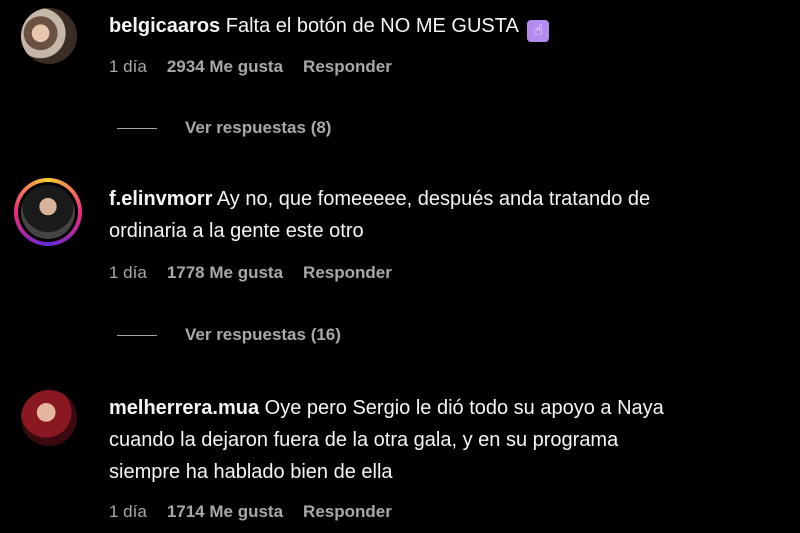 Image resolution: width=800 pixels, height=533 pixels. I want to click on avatar-image, so click(48, 212).